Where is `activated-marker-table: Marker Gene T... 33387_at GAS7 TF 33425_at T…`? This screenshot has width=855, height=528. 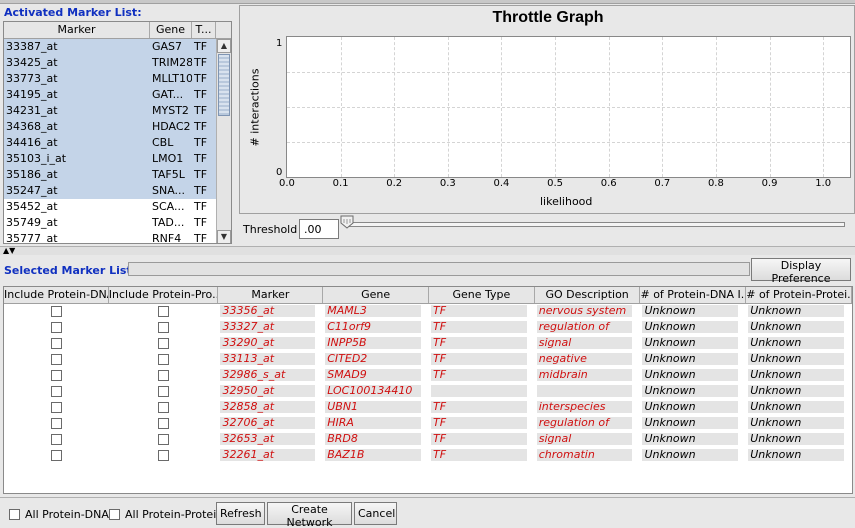
activated-marker-table: Marker Gene T... 33387_at GAS7 TF 33425_at T… is located at coordinates (117, 132).